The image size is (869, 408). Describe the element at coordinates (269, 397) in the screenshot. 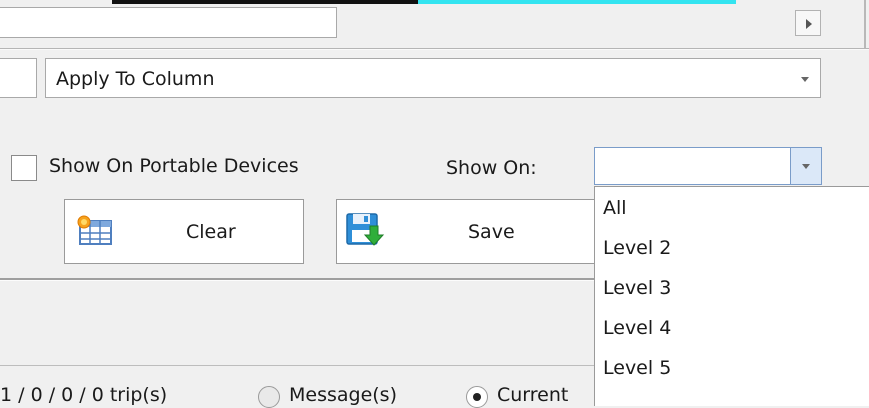

I see `message-radio` at that location.